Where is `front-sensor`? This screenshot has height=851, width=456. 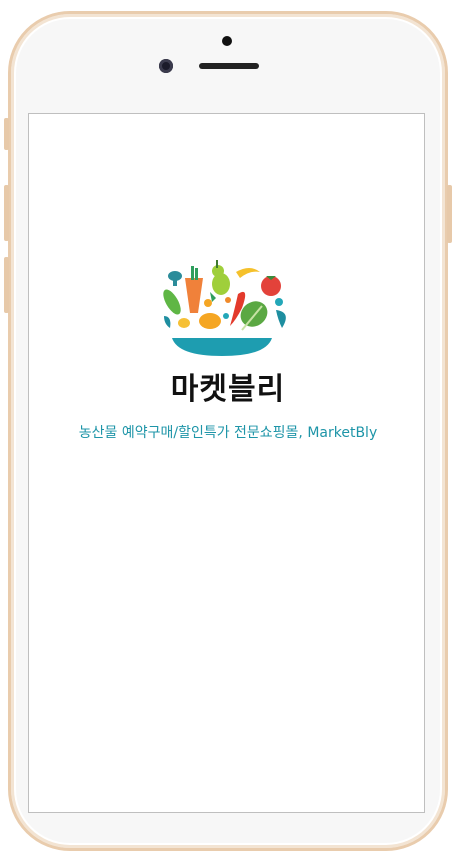
front-sensor is located at coordinates (227, 41).